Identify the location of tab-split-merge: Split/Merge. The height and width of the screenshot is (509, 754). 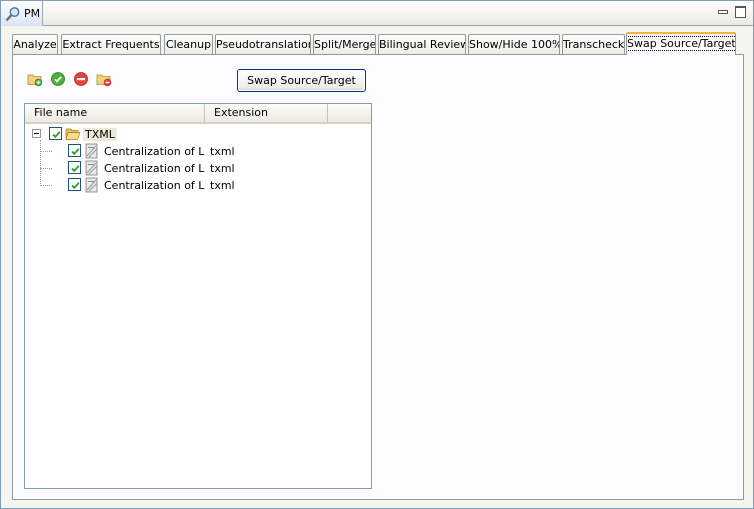
(344, 44).